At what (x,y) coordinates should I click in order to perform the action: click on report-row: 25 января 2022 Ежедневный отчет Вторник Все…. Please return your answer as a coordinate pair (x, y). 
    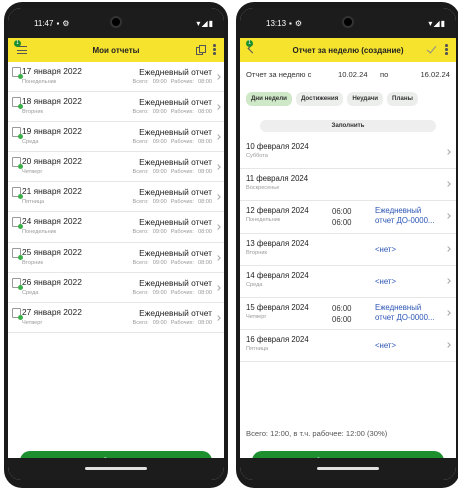
    Looking at the image, I should click on (116, 258).